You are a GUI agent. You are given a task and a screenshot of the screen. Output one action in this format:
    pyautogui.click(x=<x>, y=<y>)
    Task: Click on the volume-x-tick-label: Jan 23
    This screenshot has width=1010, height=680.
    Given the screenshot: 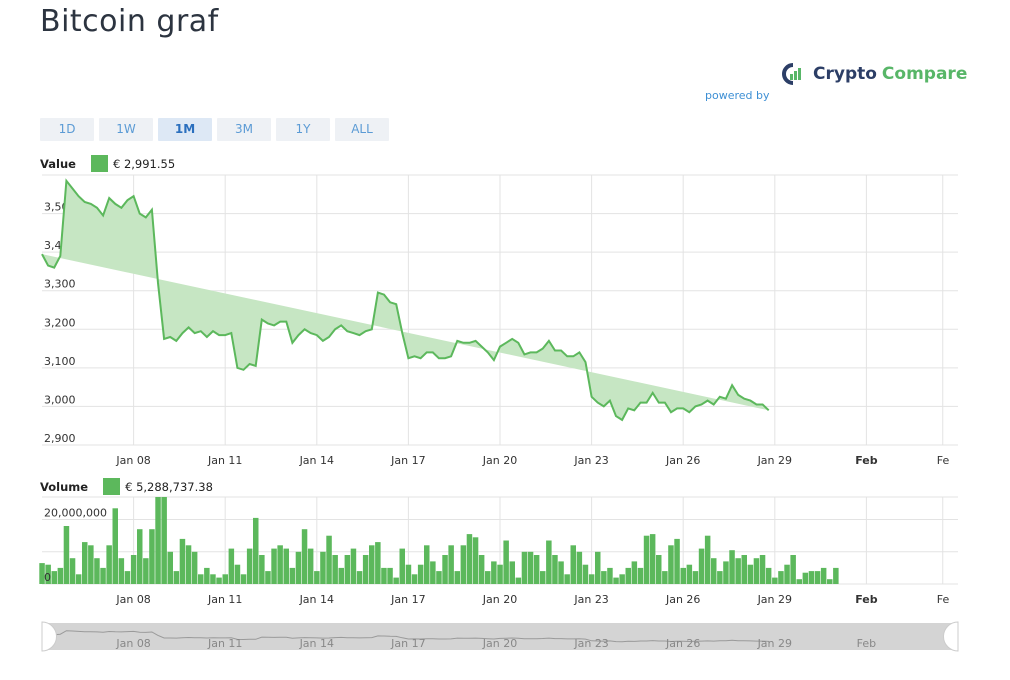 What is the action you would take?
    pyautogui.click(x=590, y=599)
    